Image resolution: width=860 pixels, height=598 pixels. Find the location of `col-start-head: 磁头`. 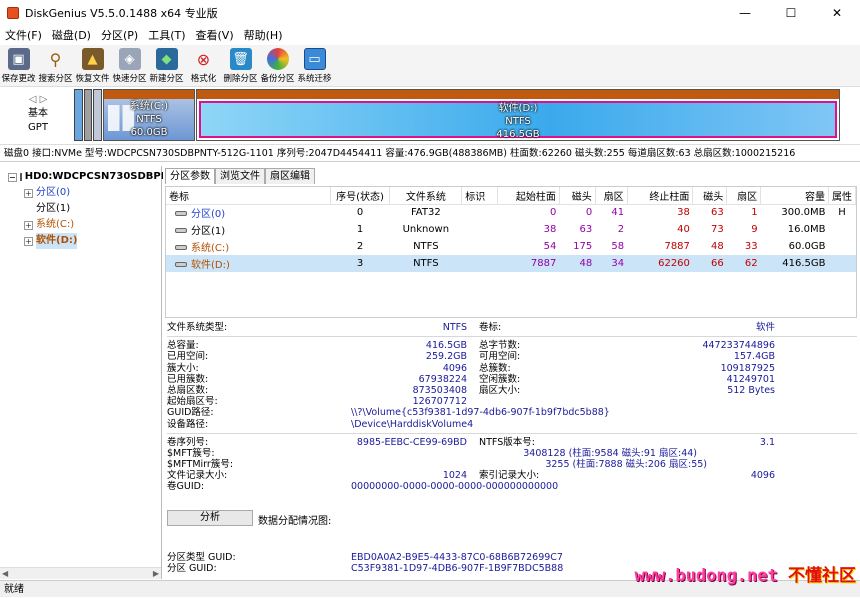

col-start-head: 磁头 is located at coordinates (577, 196).